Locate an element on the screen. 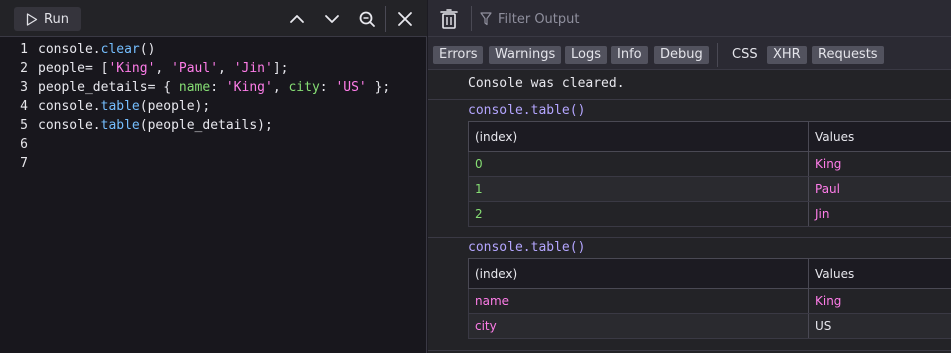 The width and height of the screenshot is (951, 353). console-table: (index) Values name King city US is located at coordinates (709, 298).